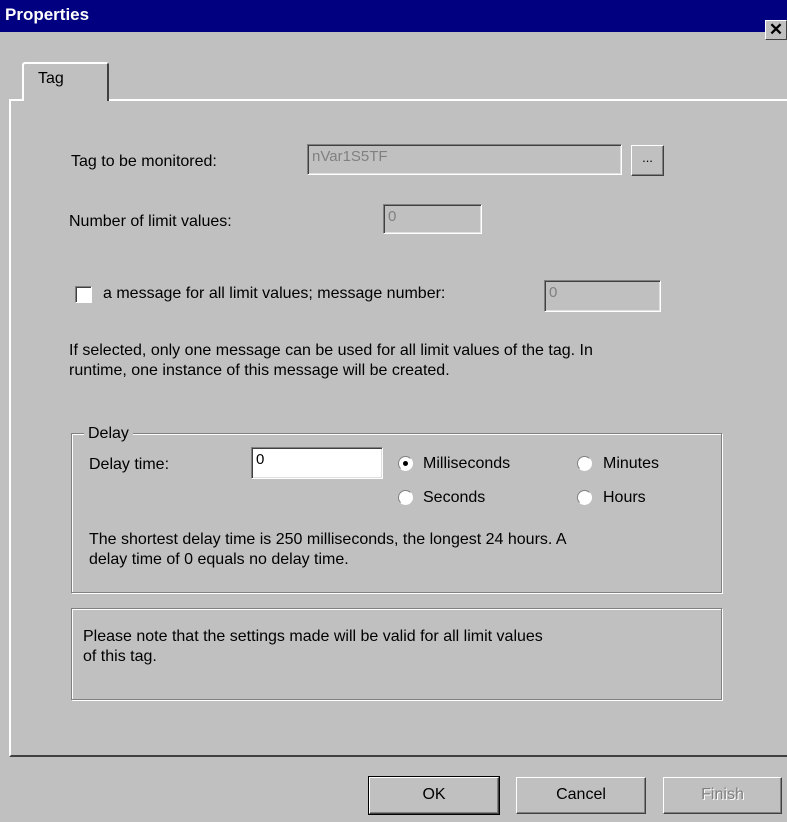 The width and height of the screenshot is (787, 822). I want to click on delay-time-label: Delay time:, so click(129, 464).